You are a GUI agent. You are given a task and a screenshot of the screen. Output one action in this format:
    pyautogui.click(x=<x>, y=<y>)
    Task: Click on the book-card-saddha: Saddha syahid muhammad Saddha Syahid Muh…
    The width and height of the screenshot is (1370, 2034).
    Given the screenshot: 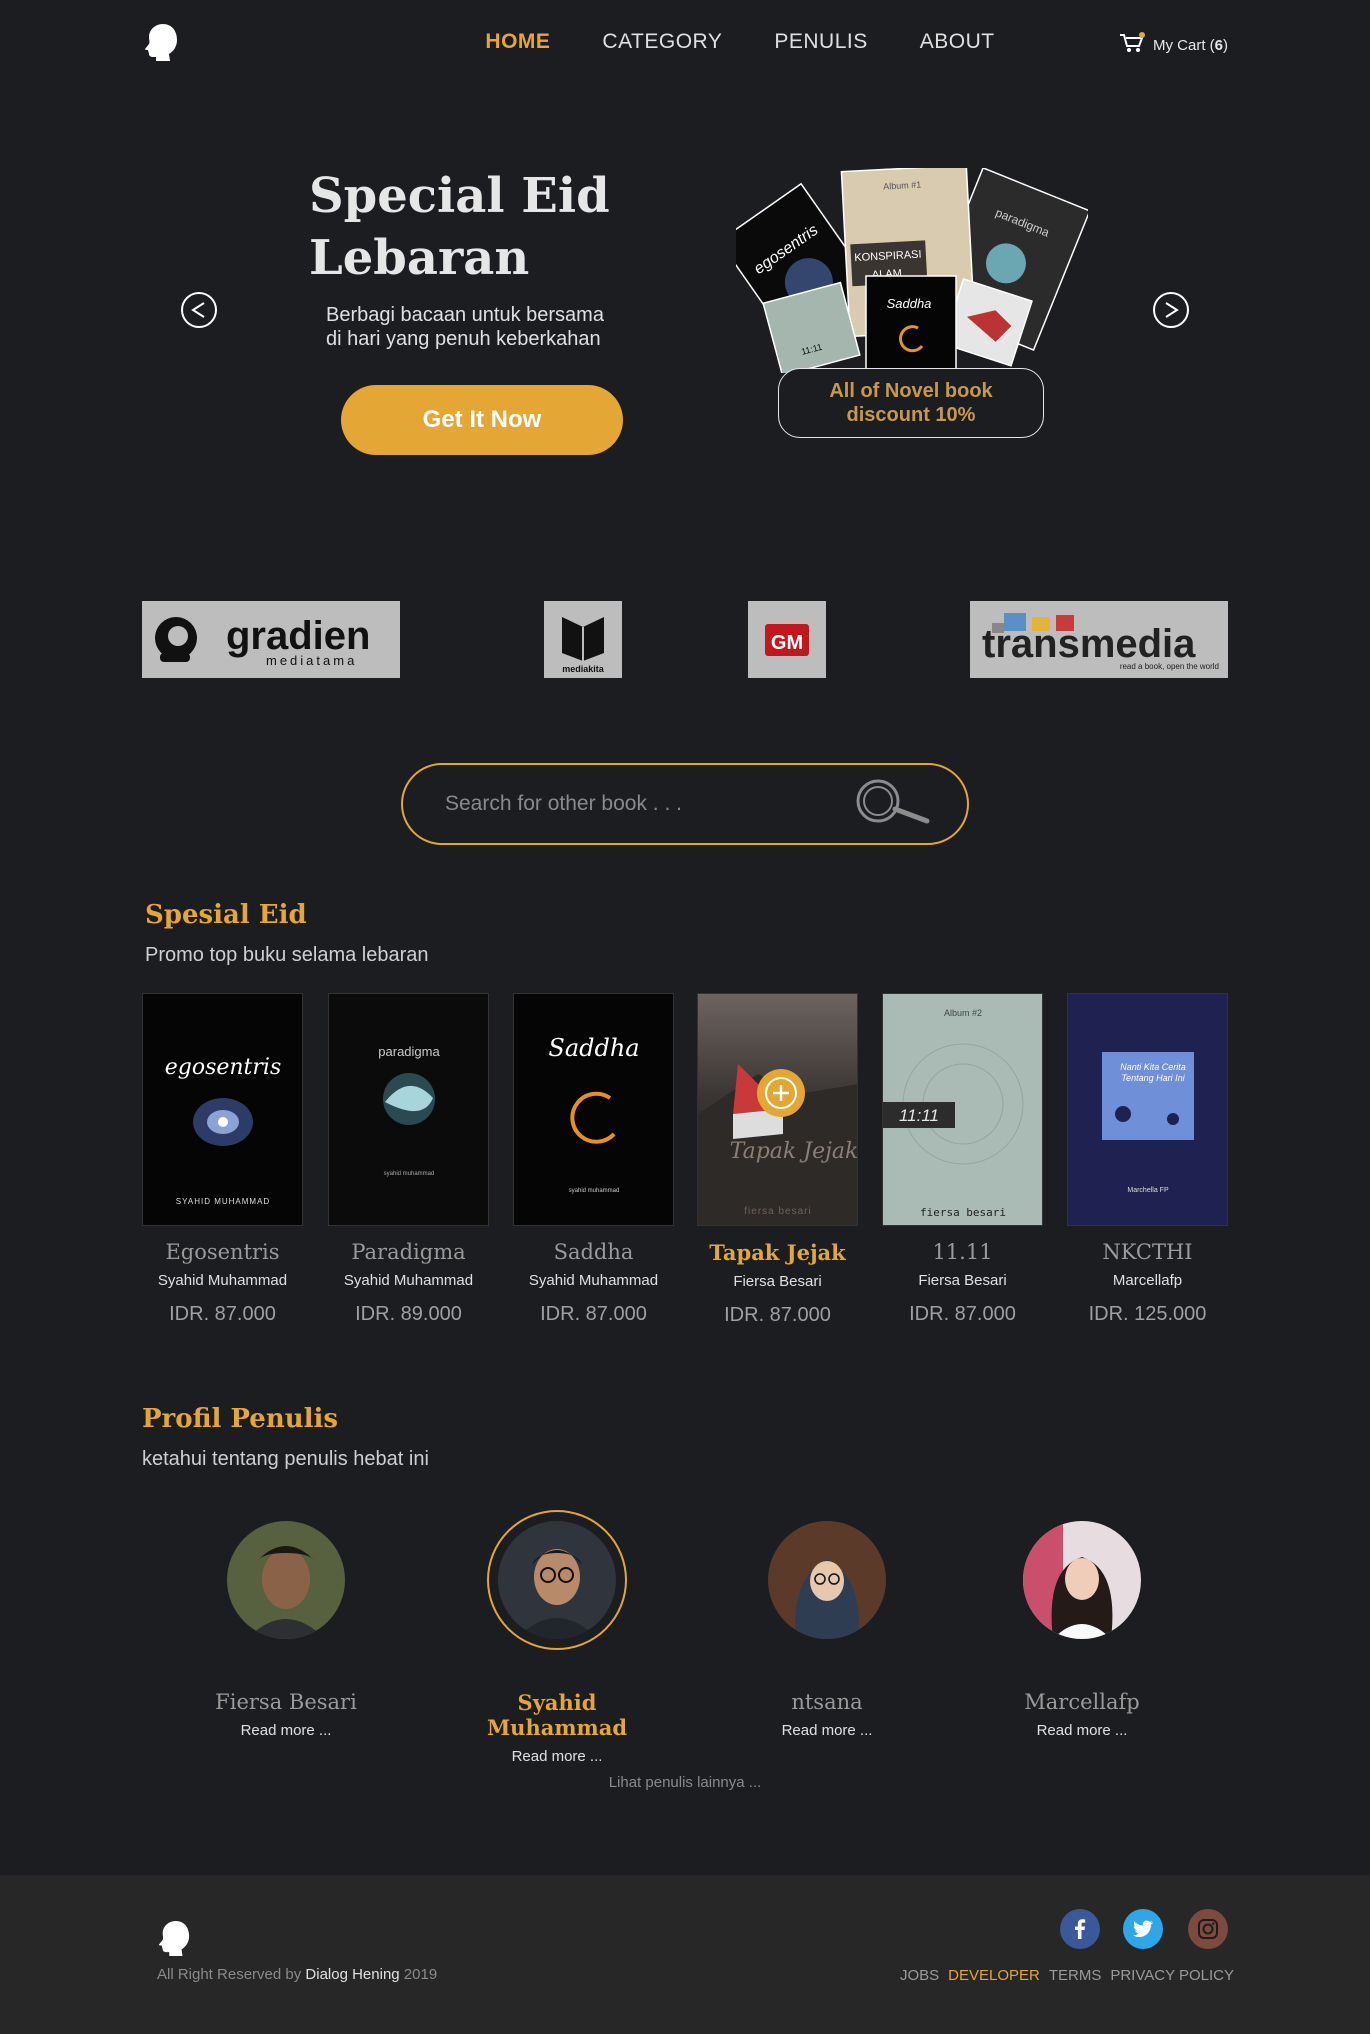 What is the action you would take?
    pyautogui.click(x=593, y=1159)
    